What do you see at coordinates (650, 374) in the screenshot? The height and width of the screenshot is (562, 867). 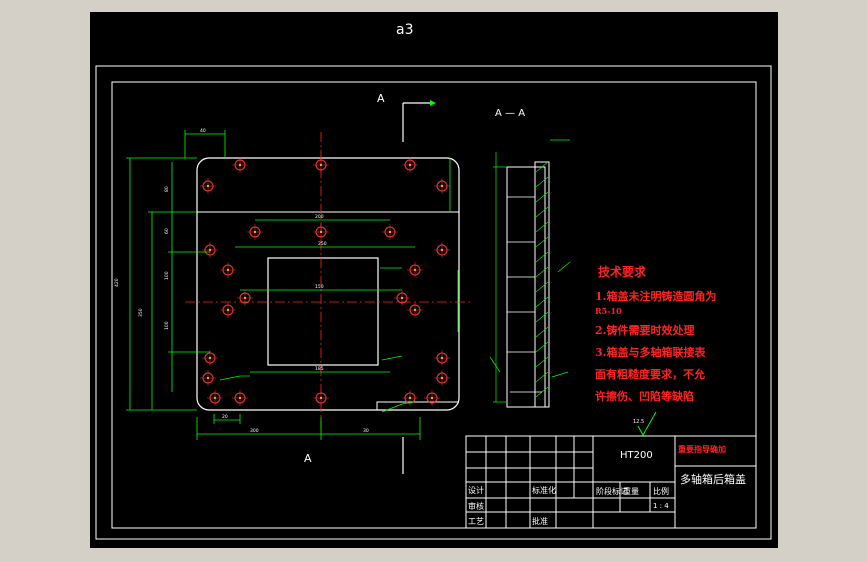 I see `tech-req-line-5: 面有粗糙度要求，不允` at bounding box center [650, 374].